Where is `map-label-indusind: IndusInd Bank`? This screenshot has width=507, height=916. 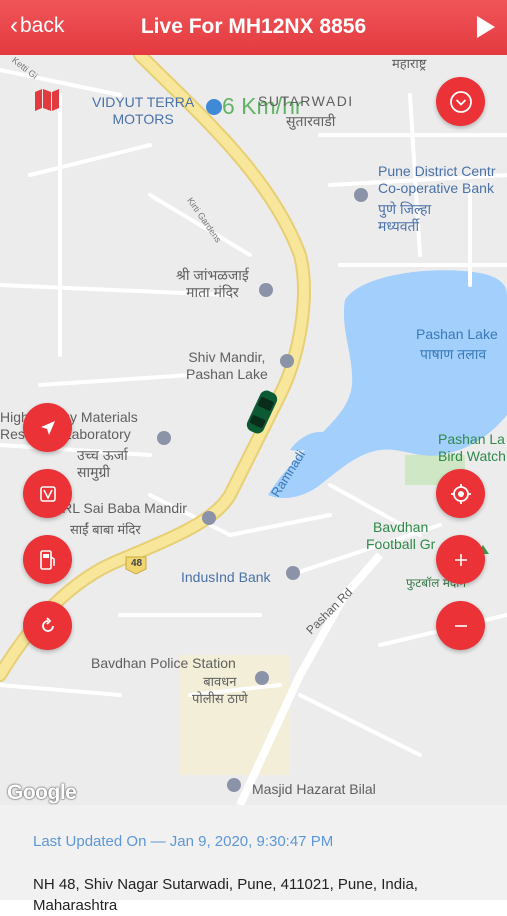
map-label-indusind: IndusInd Bank is located at coordinates (226, 577).